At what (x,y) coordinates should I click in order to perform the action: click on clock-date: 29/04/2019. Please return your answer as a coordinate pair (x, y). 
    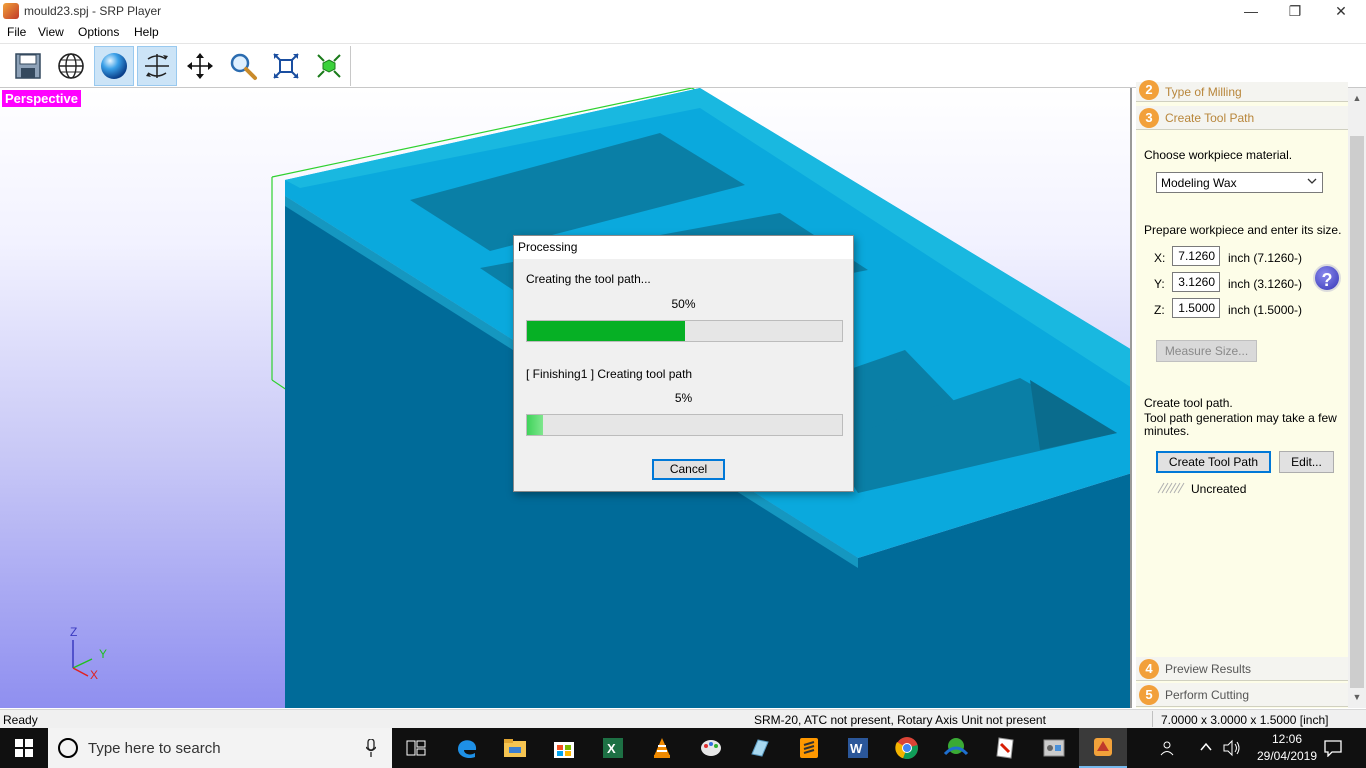
    Looking at the image, I should click on (1287, 756).